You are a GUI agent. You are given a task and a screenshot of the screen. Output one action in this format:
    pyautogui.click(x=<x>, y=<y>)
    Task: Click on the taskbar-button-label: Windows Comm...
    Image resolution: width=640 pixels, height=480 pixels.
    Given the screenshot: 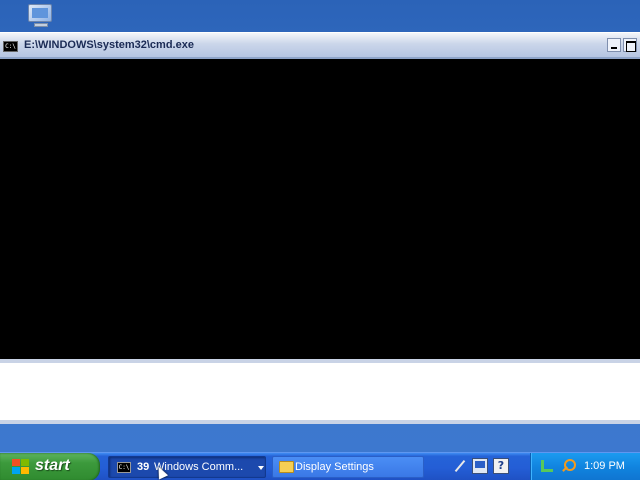 What is the action you would take?
    pyautogui.click(x=199, y=467)
    